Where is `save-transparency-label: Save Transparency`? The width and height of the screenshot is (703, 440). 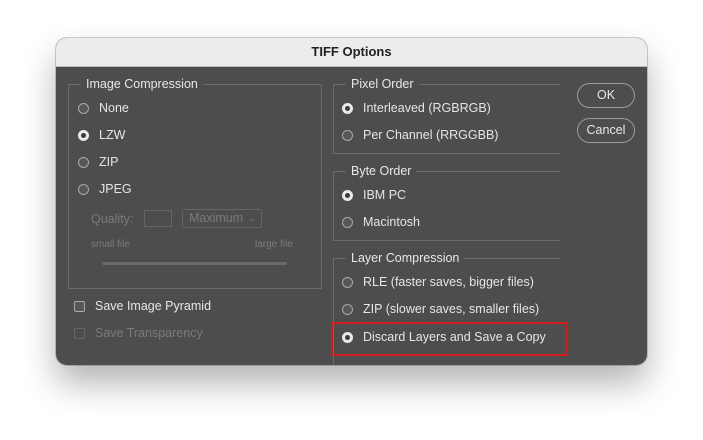 save-transparency-label: Save Transparency is located at coordinates (149, 333).